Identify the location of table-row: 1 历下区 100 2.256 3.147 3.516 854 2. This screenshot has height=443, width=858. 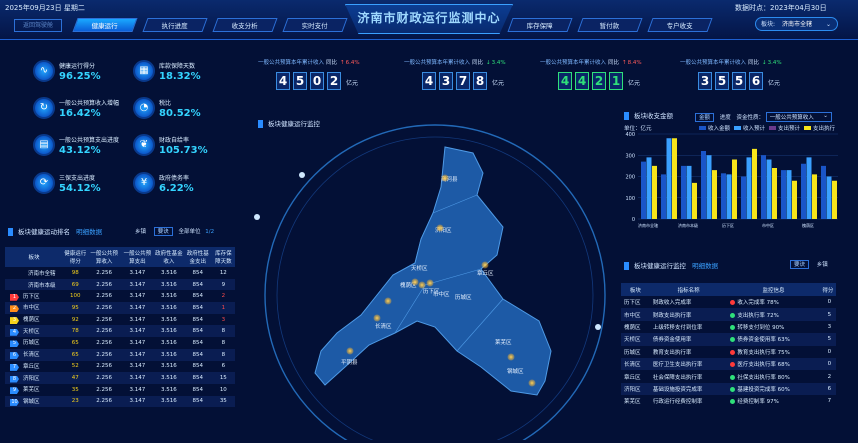
(120, 296).